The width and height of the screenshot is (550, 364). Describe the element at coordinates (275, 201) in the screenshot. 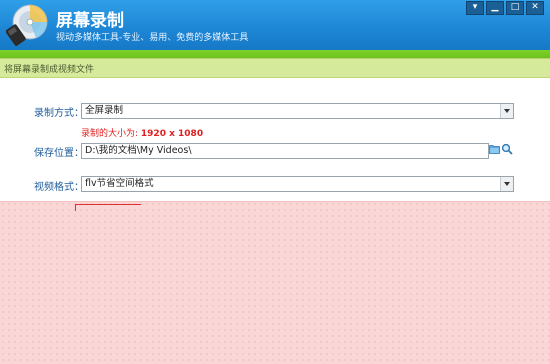

I see `overlay-border` at that location.